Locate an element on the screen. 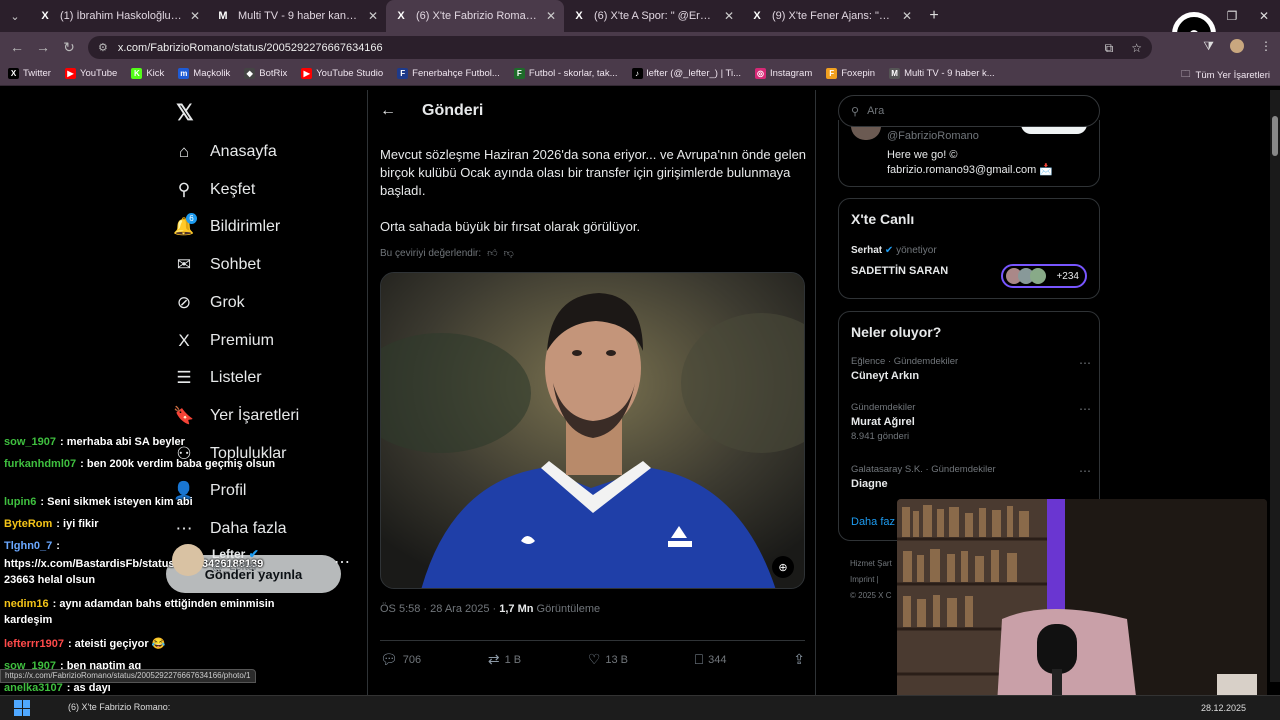  repost-icon: ⇄ is located at coordinates (493, 659).